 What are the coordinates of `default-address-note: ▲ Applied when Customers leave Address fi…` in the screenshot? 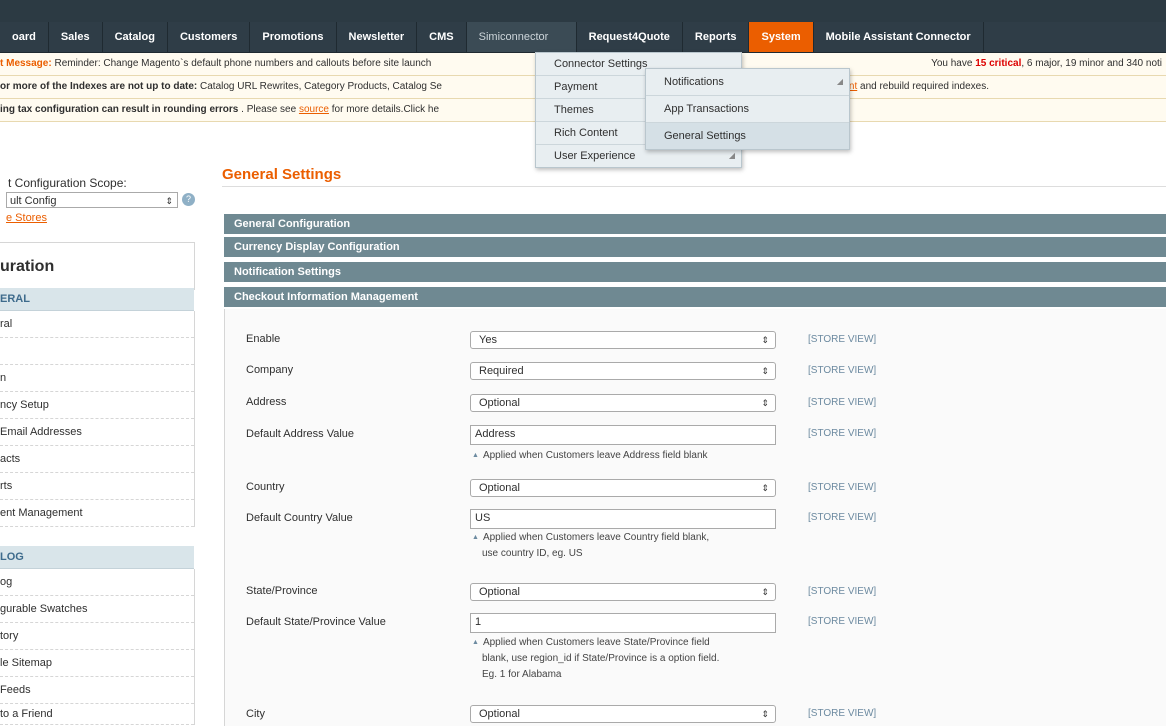 It's located at (622, 456).